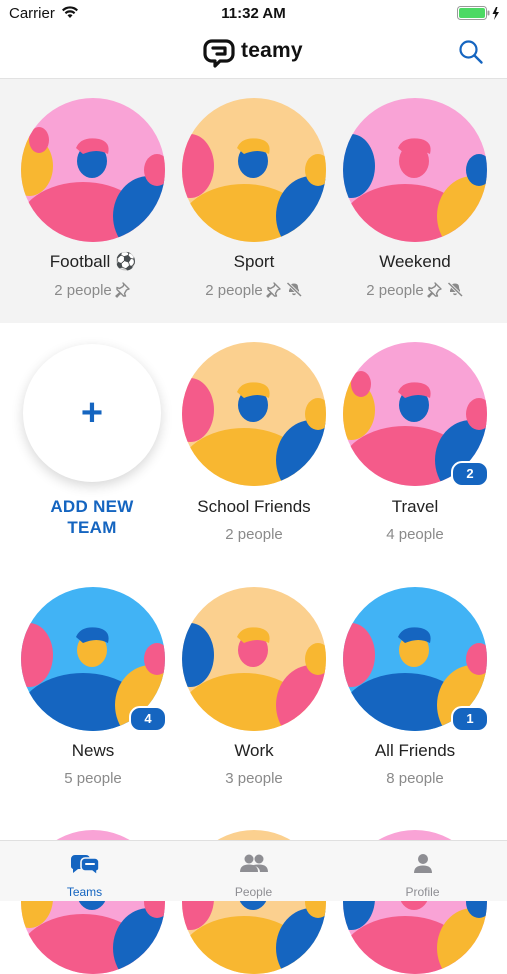  Describe the element at coordinates (254, 778) in the screenshot. I see `team-member-count: 3 people` at that location.